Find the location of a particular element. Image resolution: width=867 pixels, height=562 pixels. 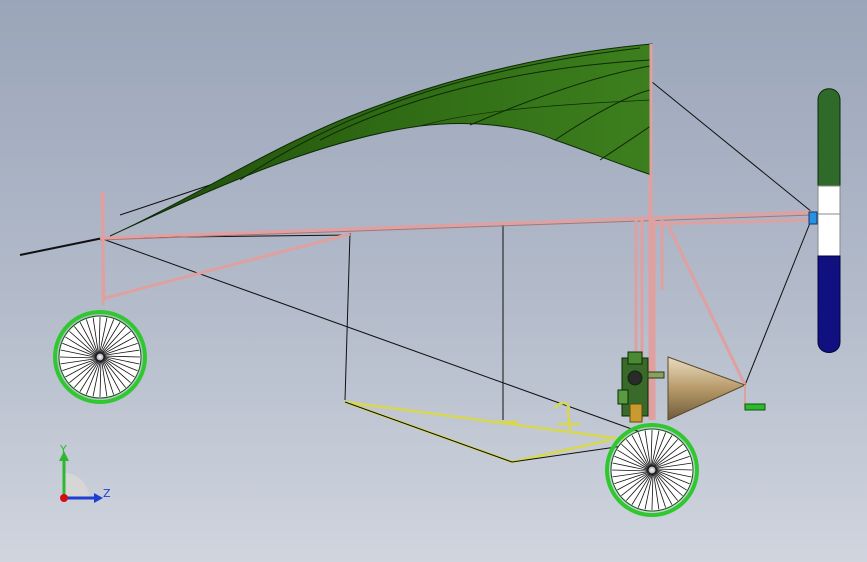

skid-wires is located at coordinates (487, 432).